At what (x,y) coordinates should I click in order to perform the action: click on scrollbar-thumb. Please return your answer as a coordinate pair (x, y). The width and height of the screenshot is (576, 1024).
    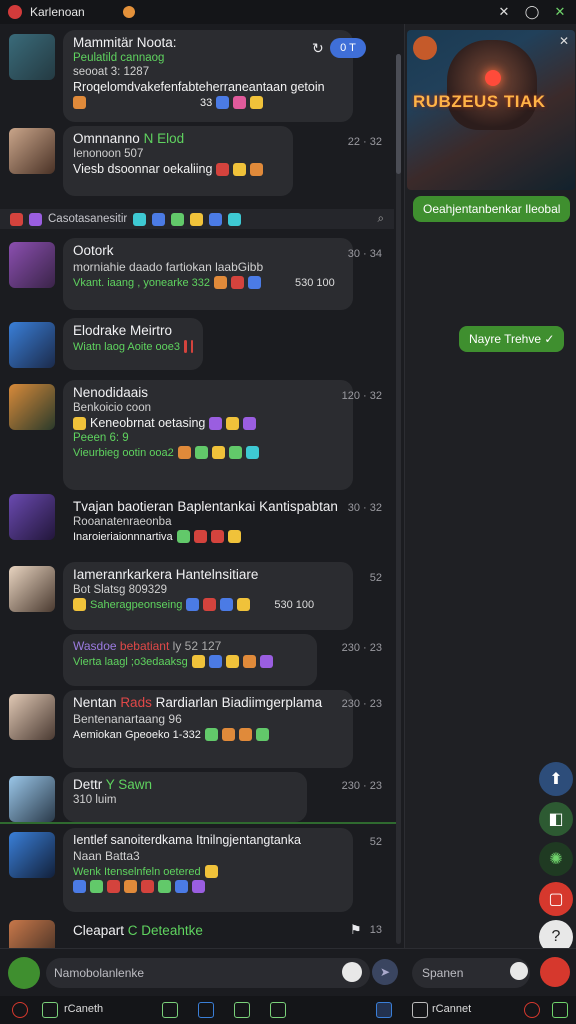
    Looking at the image, I should click on (398, 114).